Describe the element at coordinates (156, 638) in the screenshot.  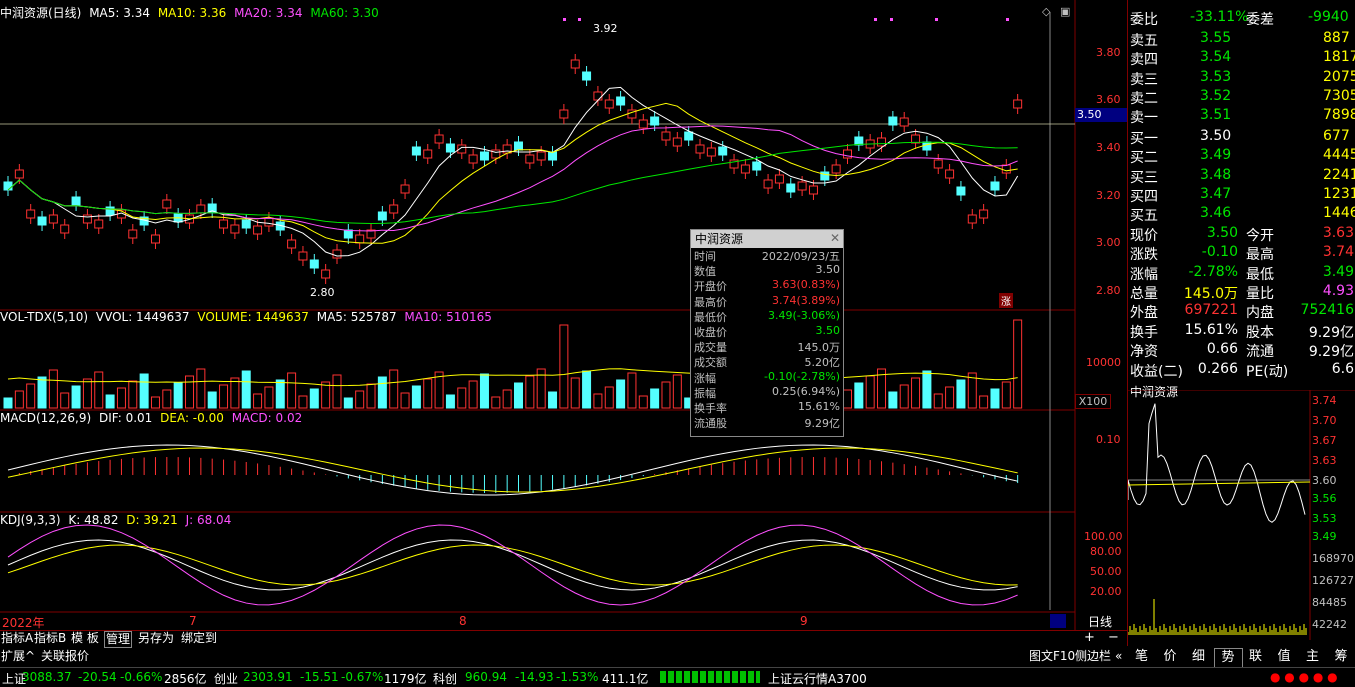
I see `tab-save-as: 另存为` at that location.